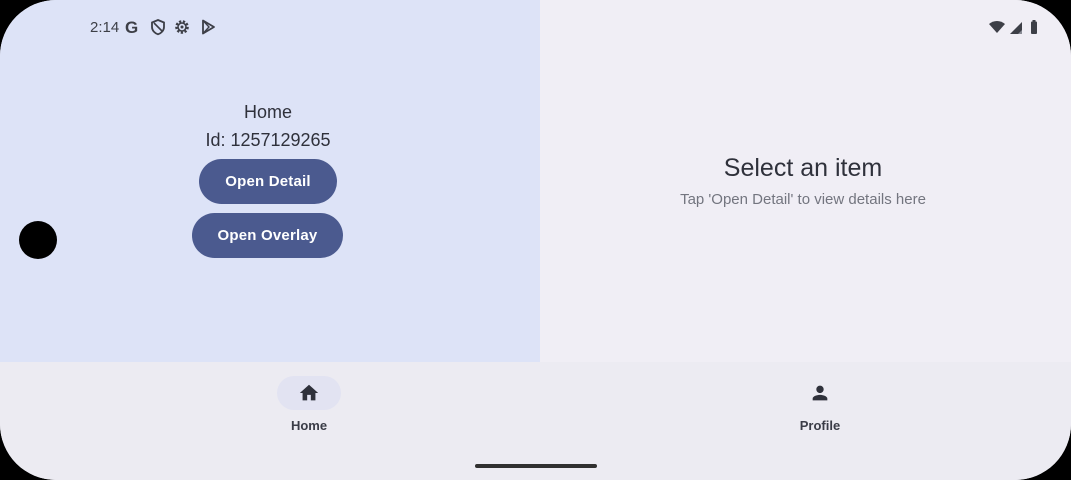 This screenshot has width=1071, height=480. I want to click on nav-label-home: Home, so click(309, 425).